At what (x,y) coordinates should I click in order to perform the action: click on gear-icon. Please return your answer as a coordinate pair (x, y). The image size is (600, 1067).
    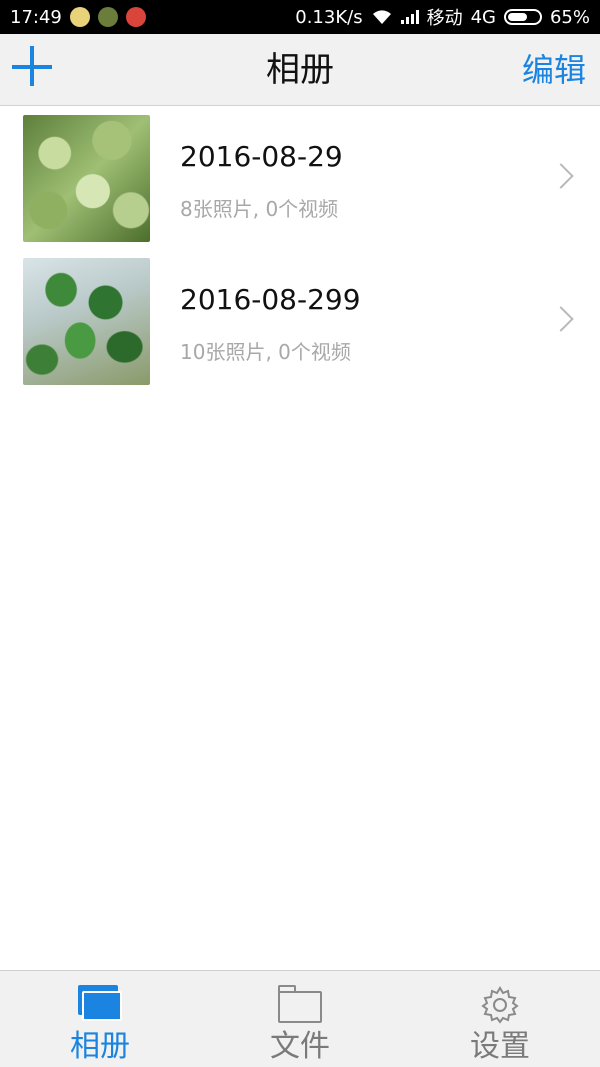
    Looking at the image, I should click on (500, 1005).